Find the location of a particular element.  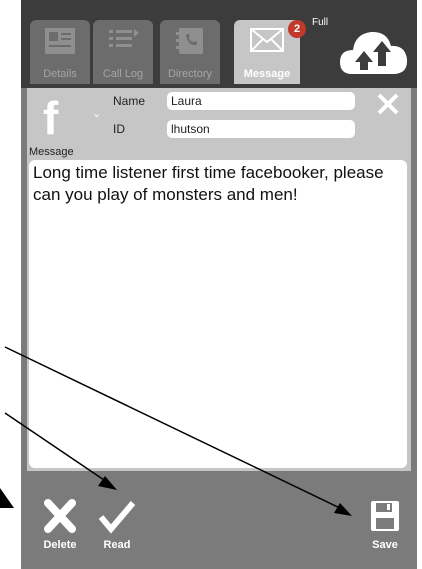

arrowhead-icon is located at coordinates (343, 509).